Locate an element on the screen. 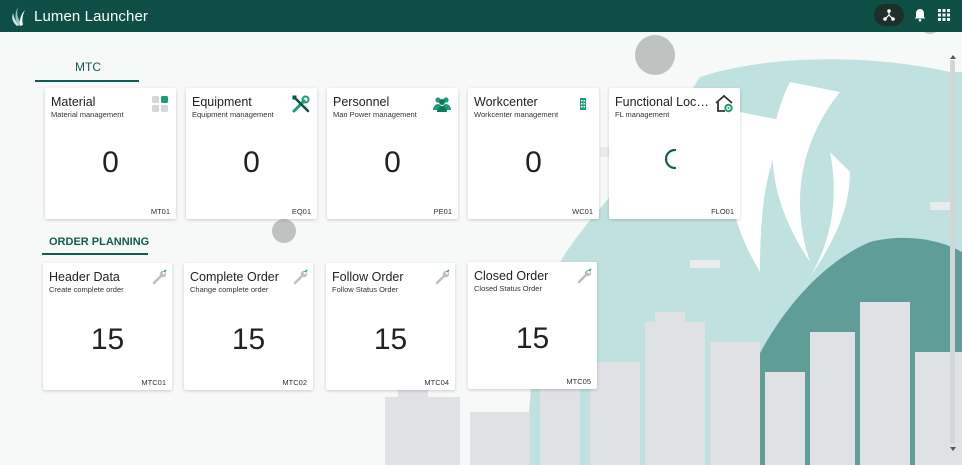 Image resolution: width=962 pixels, height=465 pixels. network-icon is located at coordinates (889, 15).